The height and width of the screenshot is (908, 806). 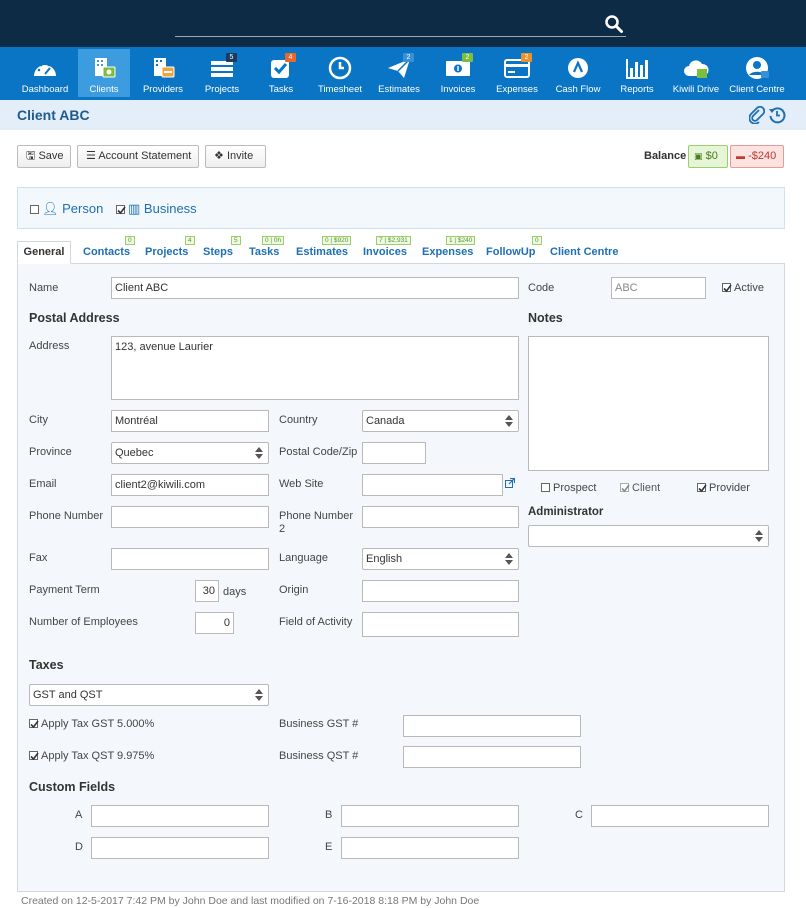 What do you see at coordinates (121, 210) in the screenshot?
I see `business-checkbox` at bounding box center [121, 210].